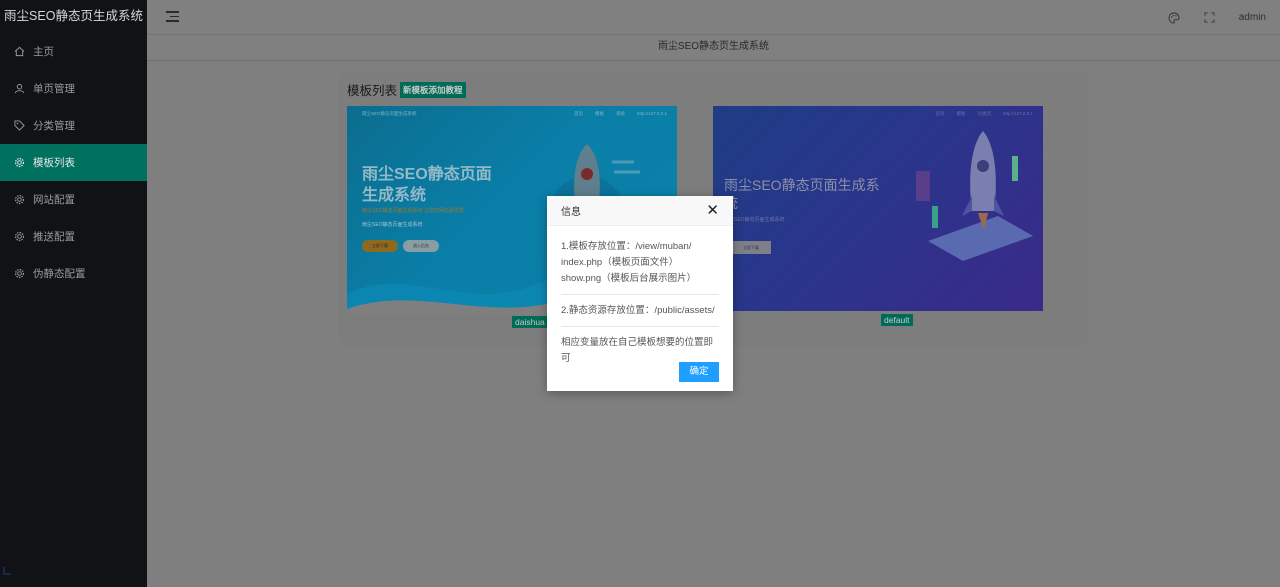  What do you see at coordinates (427, 174) in the screenshot?
I see `headline-line: 雨尘SEO静态页面` at bounding box center [427, 174].